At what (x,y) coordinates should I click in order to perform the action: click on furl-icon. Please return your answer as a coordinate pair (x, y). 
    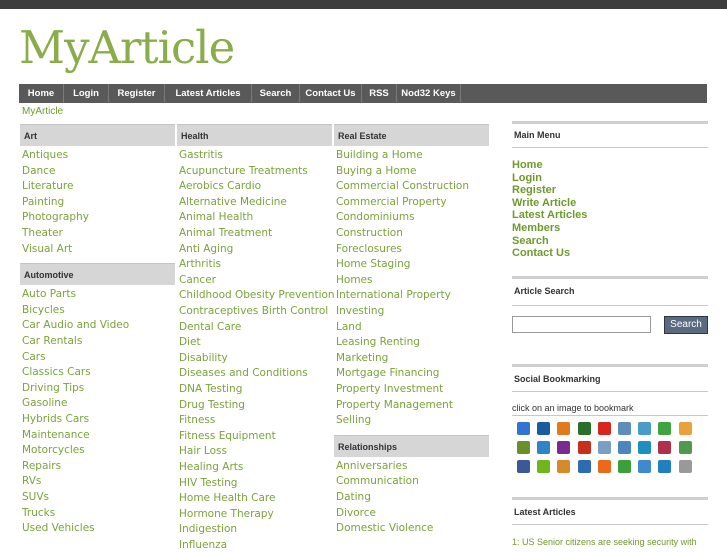
    Looking at the image, I should click on (665, 428).